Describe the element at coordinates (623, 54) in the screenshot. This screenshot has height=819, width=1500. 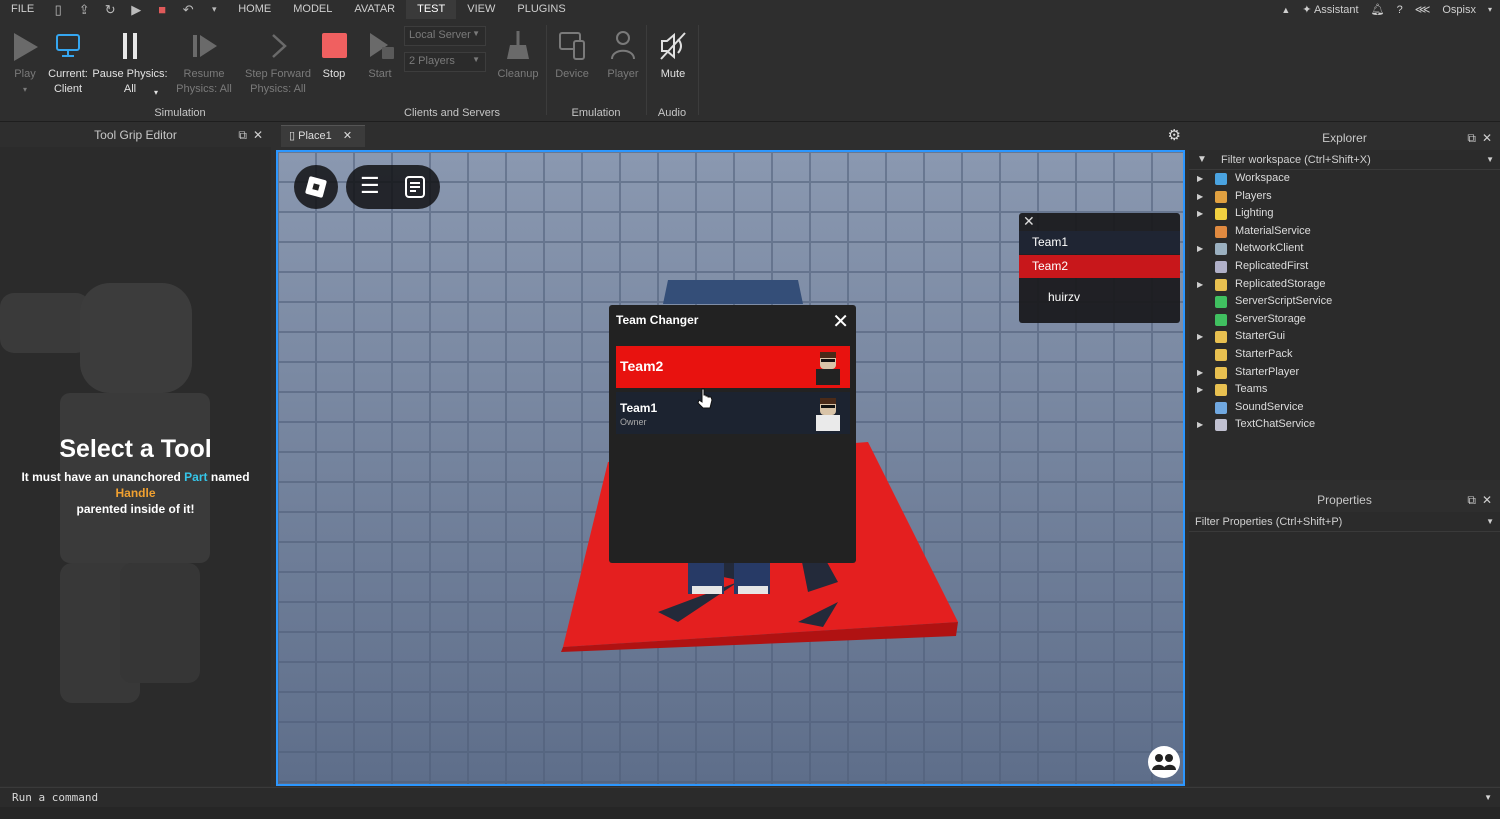
I see `player-button: Player` at that location.